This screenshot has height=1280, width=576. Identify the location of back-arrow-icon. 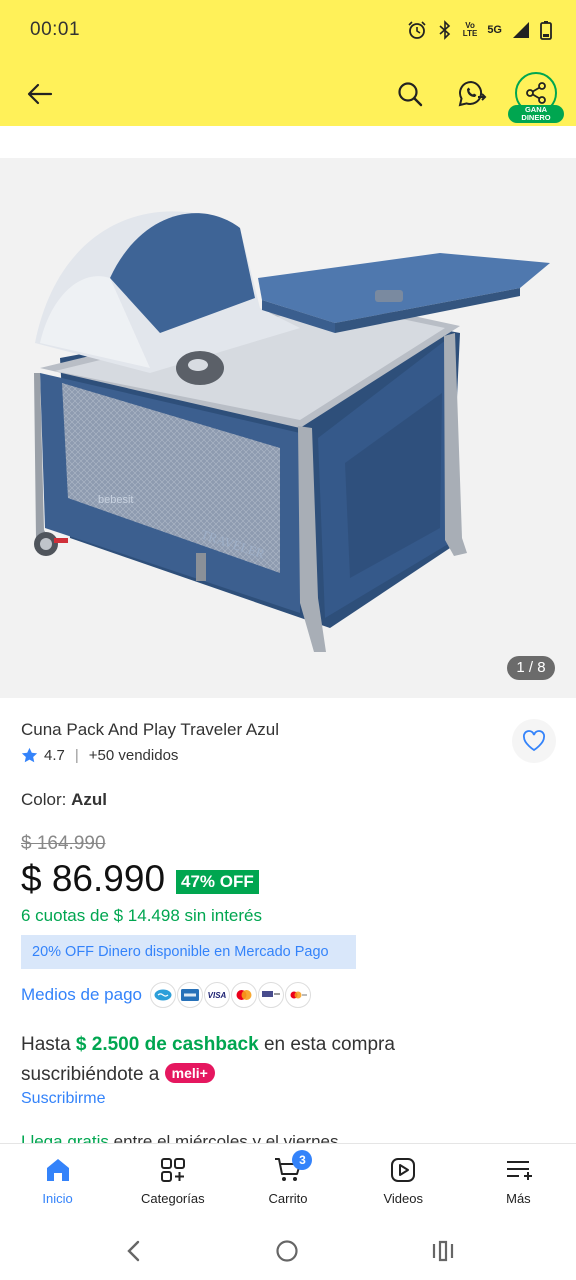
(40, 94).